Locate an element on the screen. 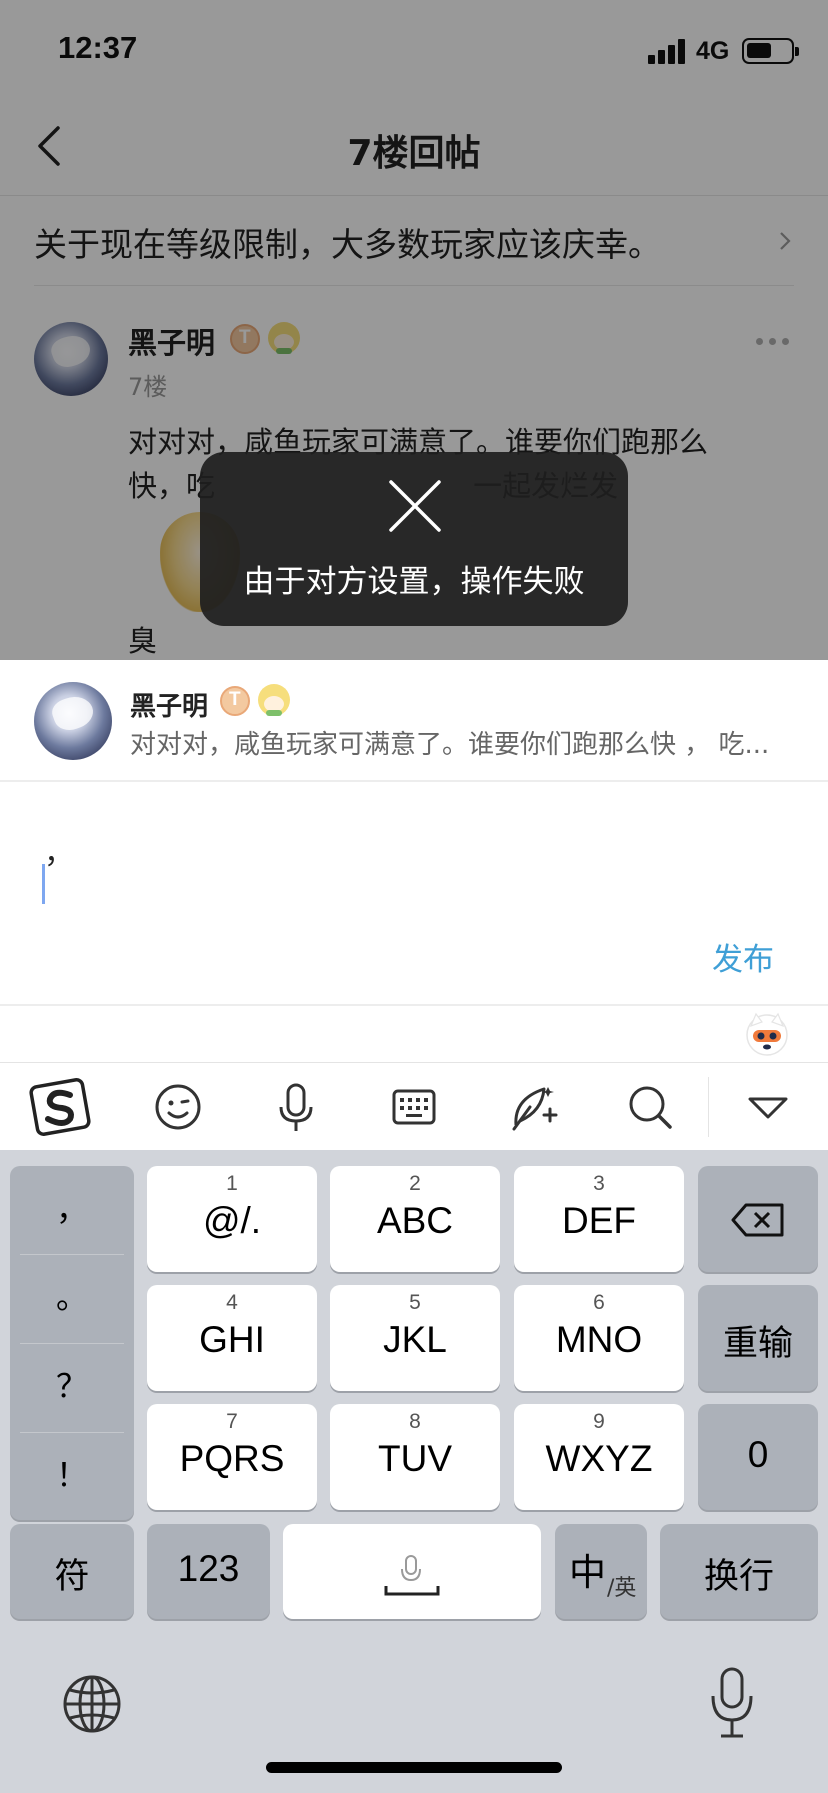 The image size is (828, 1793). key-9: 9 WXYZ is located at coordinates (599, 1457).